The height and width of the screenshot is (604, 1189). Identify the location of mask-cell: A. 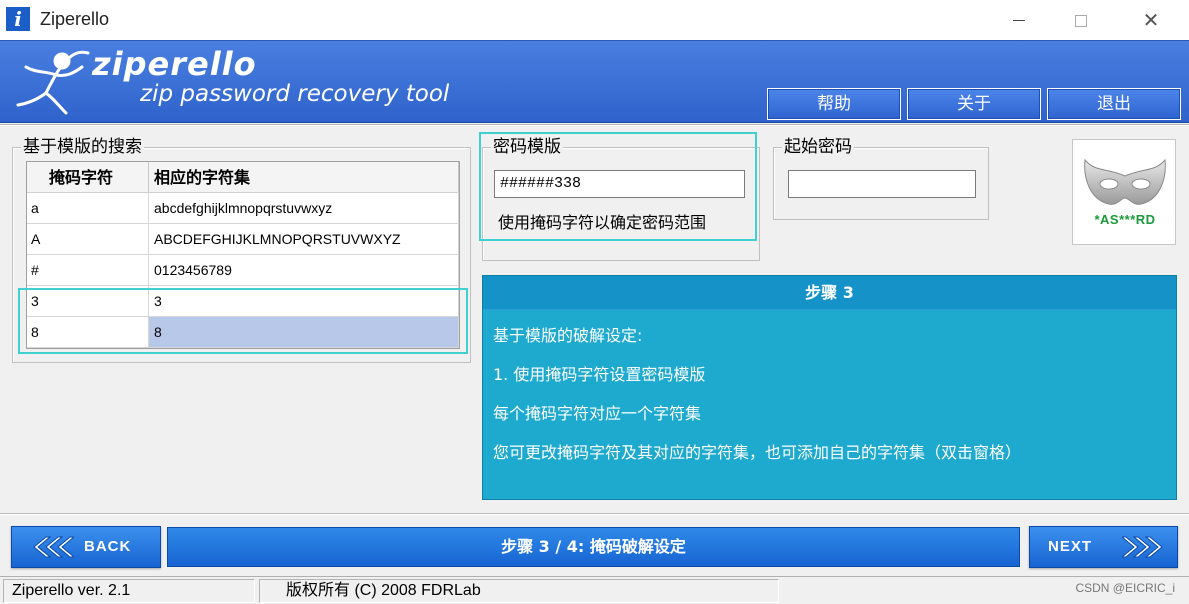
(88, 239).